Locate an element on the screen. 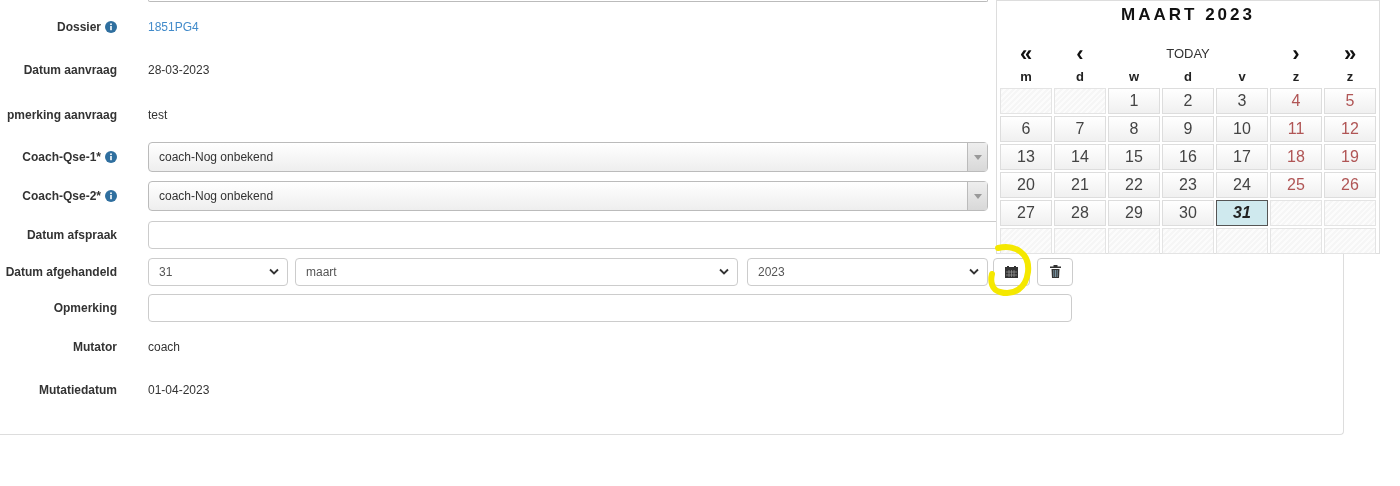  field-label: Mutator is located at coordinates (95, 347).